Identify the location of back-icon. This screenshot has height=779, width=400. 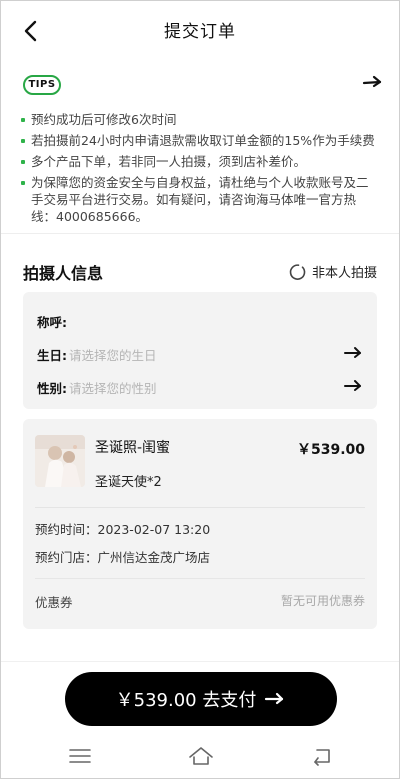
(322, 756).